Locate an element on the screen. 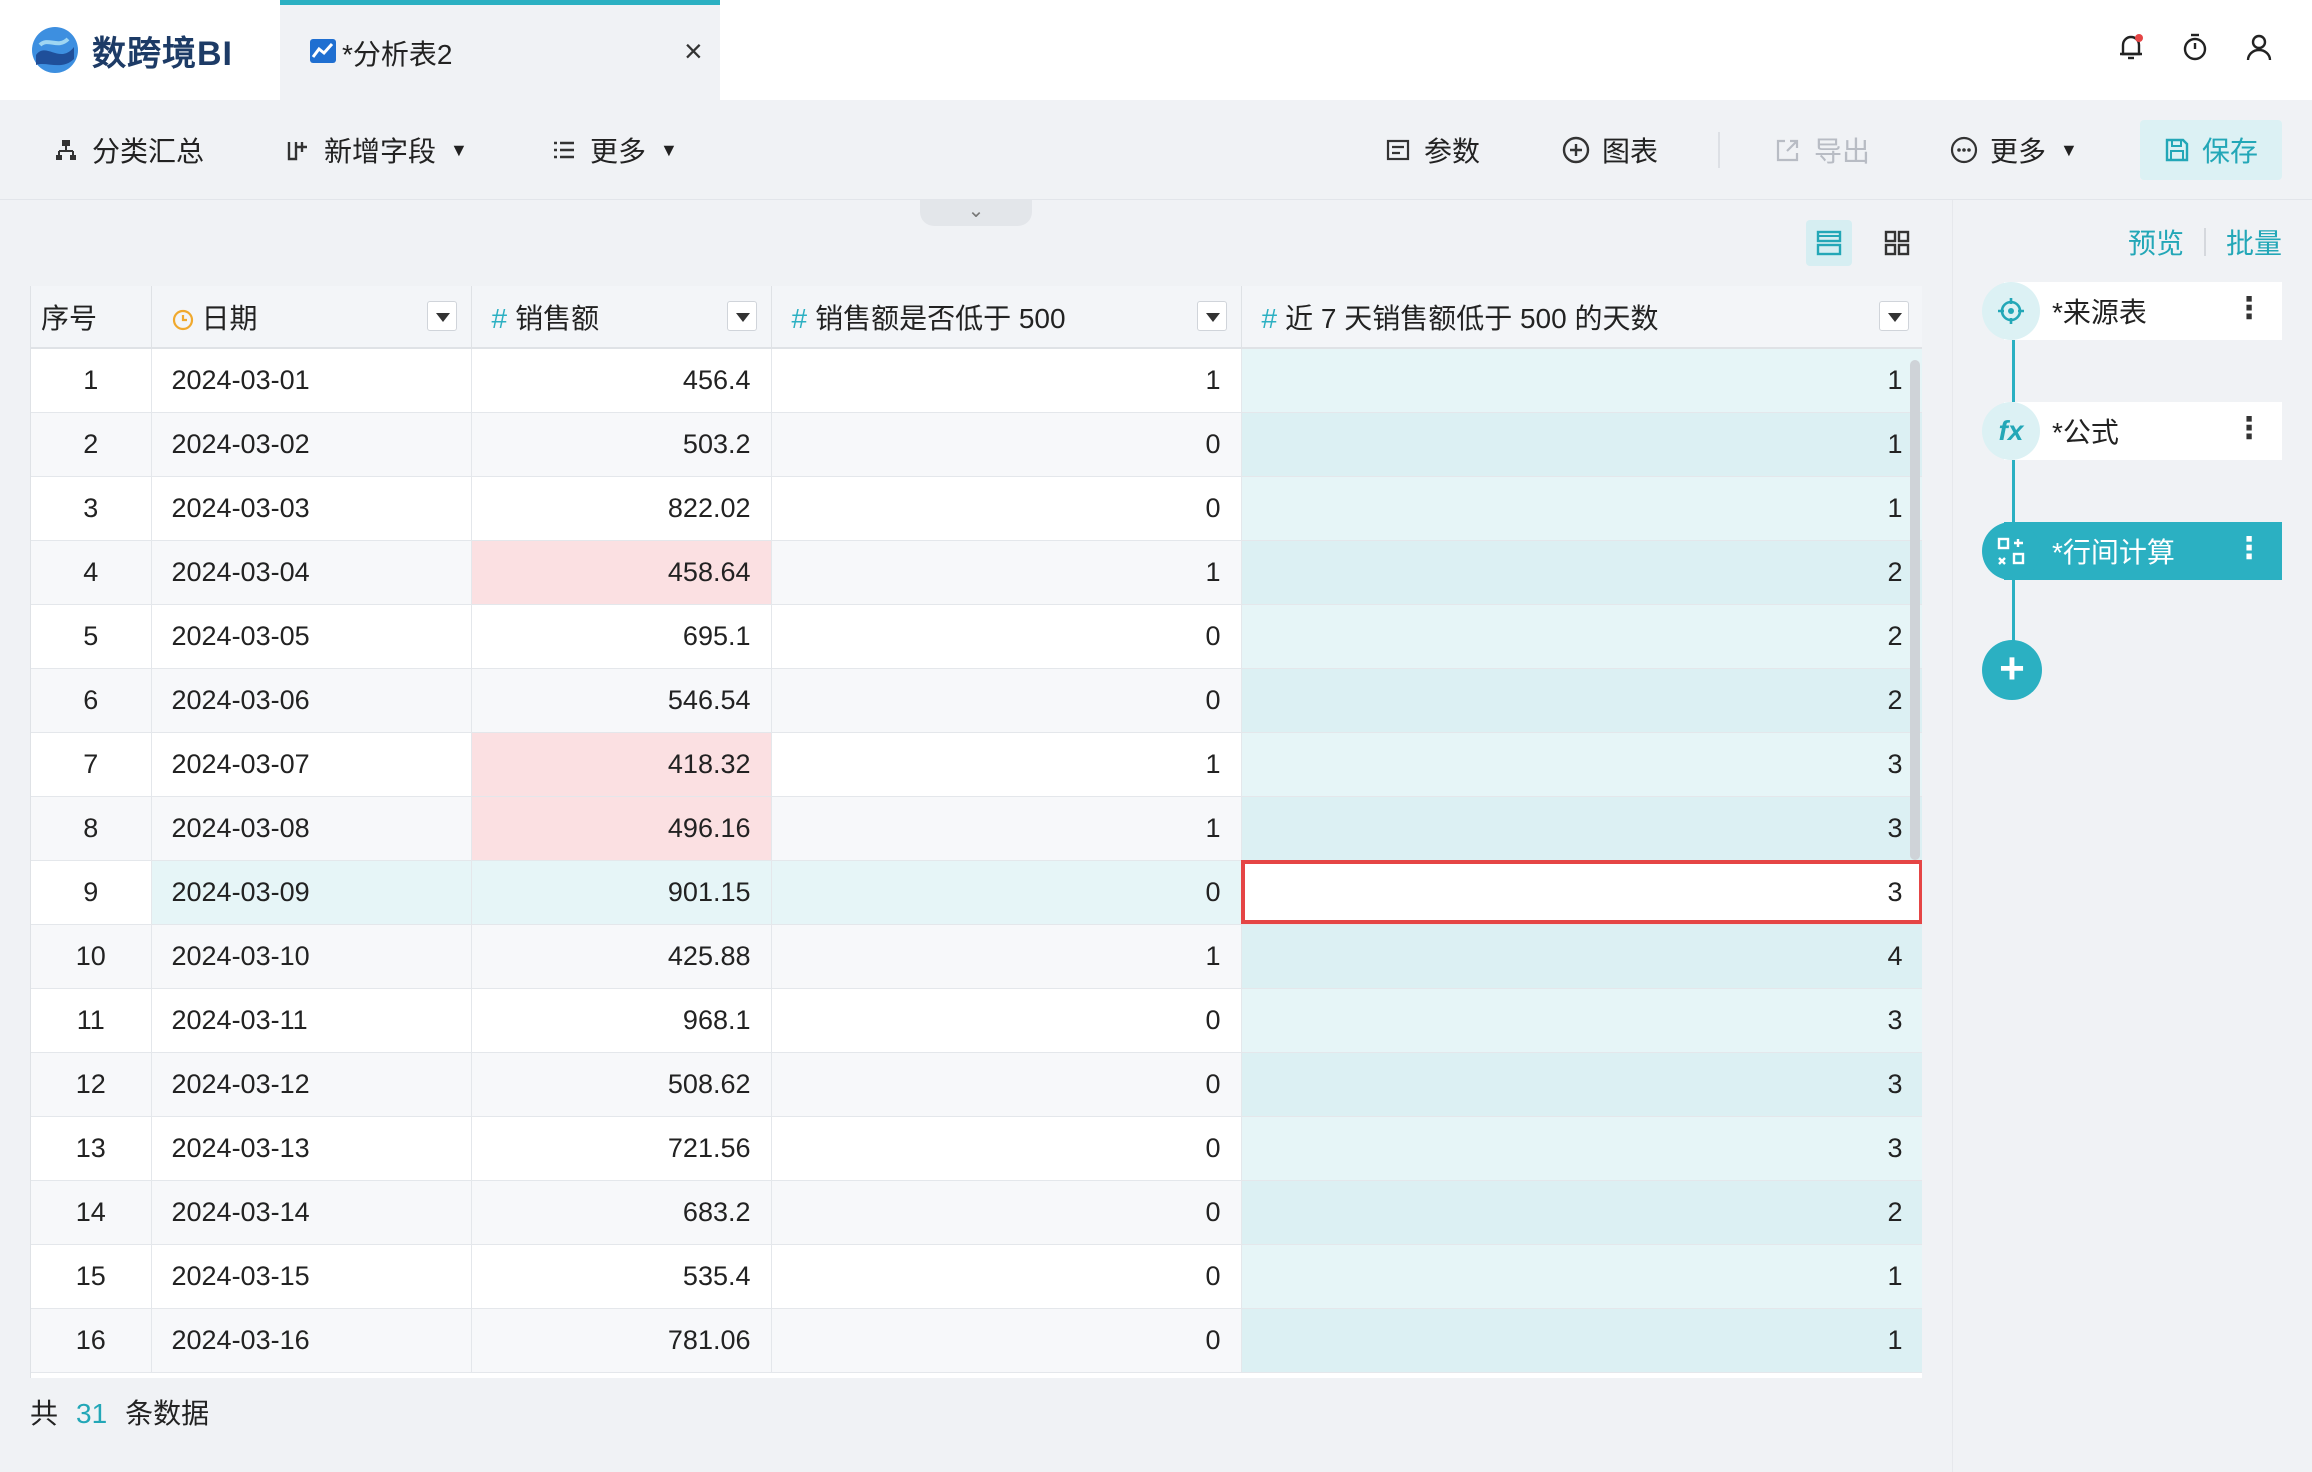  preview-link: 预览 is located at coordinates (2156, 242).